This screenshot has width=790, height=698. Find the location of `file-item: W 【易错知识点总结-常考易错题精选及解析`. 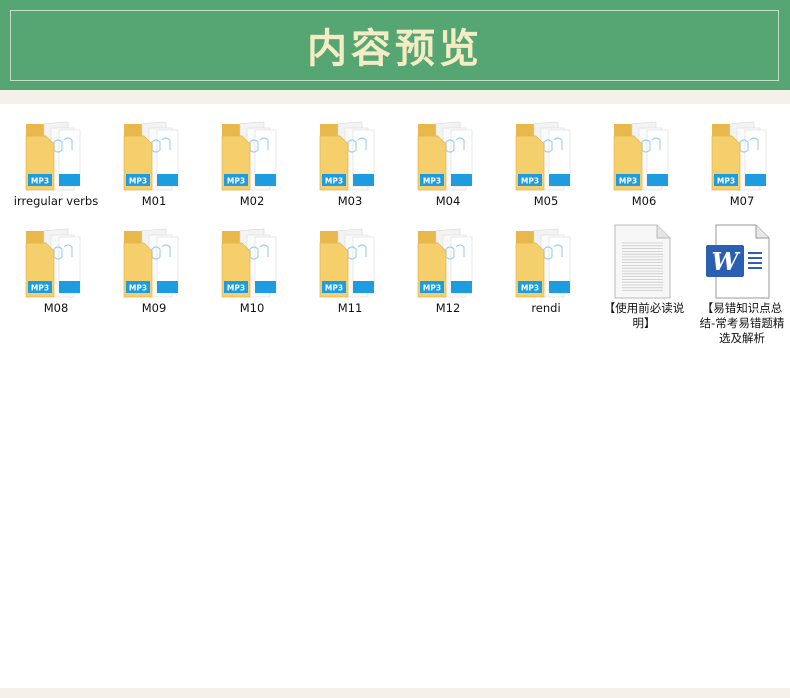

file-item: W 【易错知识点总结-常考易错题精选及解析 is located at coordinates (742, 283).